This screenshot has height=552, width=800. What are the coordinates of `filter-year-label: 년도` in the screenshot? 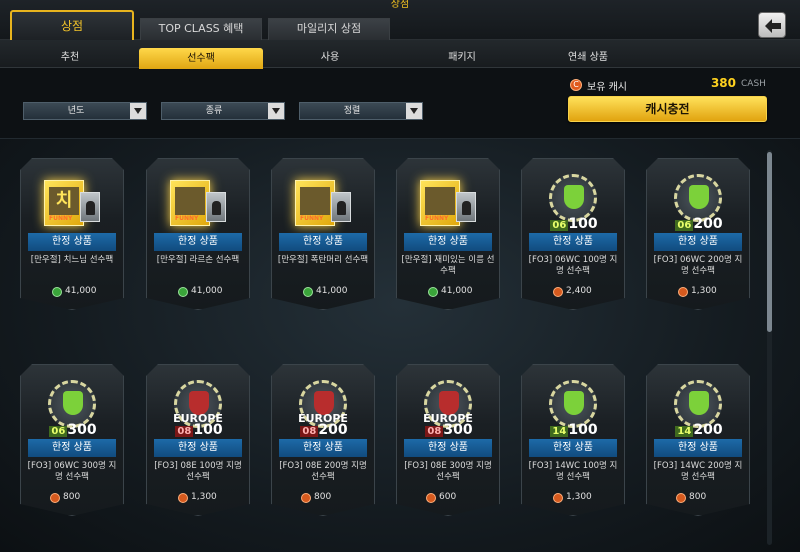 It's located at (76, 111).